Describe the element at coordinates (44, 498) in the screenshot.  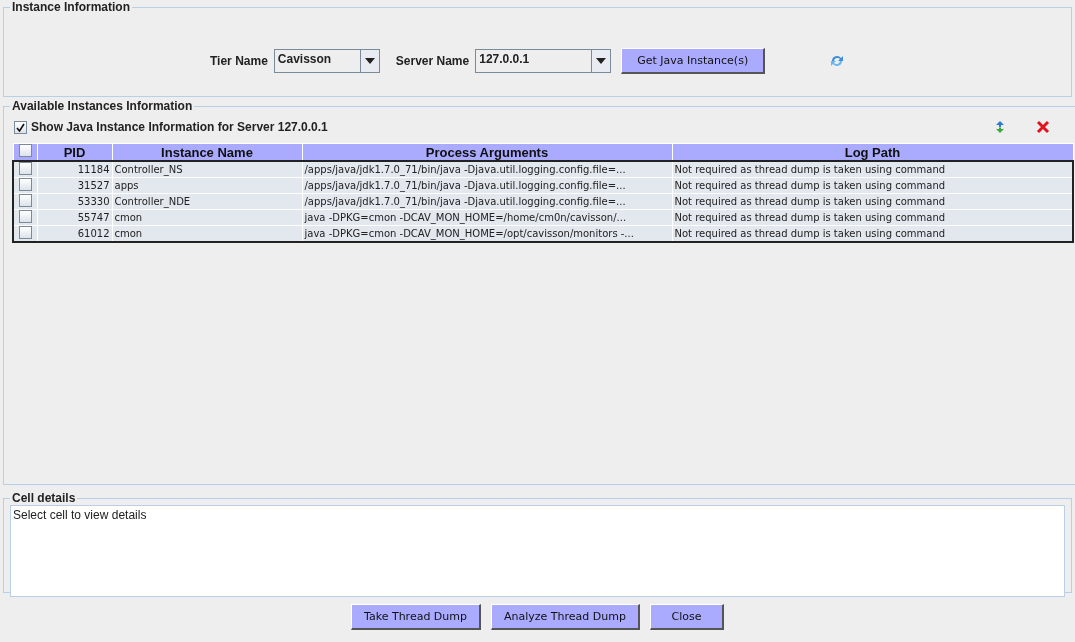
I see `section-title: Cell details` at that location.